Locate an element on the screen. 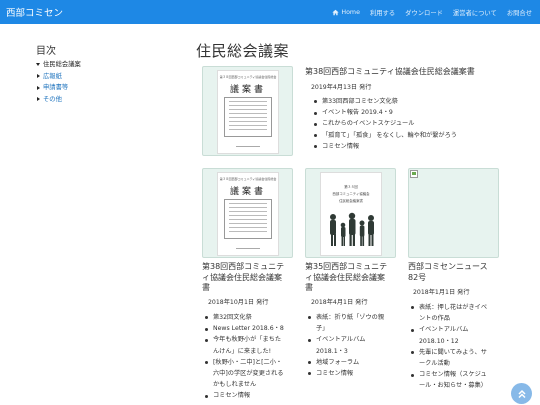 The height and width of the screenshot is (405, 540). nav-contact: お問合せ is located at coordinates (519, 12).